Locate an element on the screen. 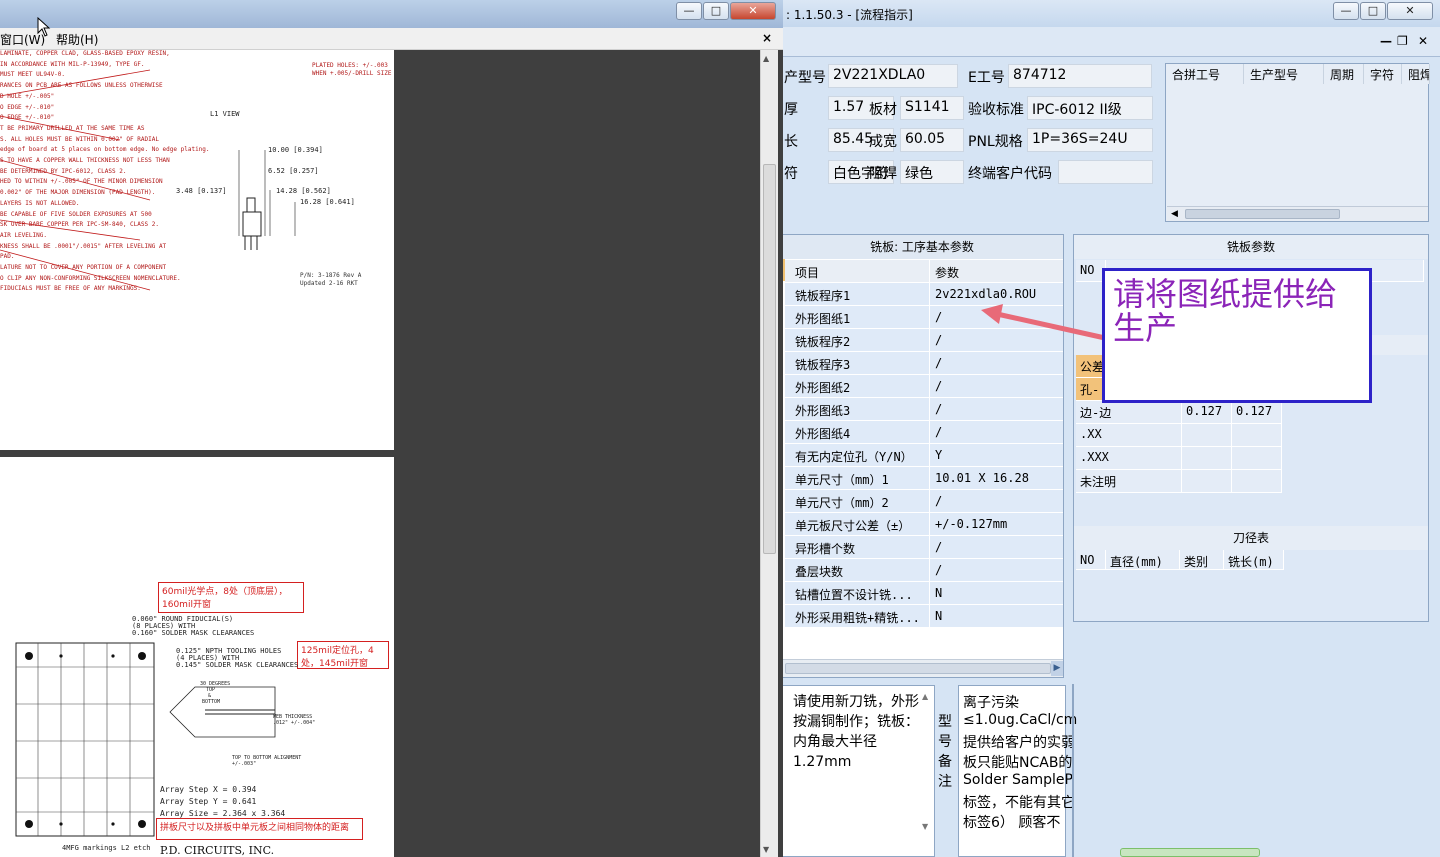 The image size is (1440, 857). accept-standard-field: IPC-6012 II级 is located at coordinates (1090, 108).